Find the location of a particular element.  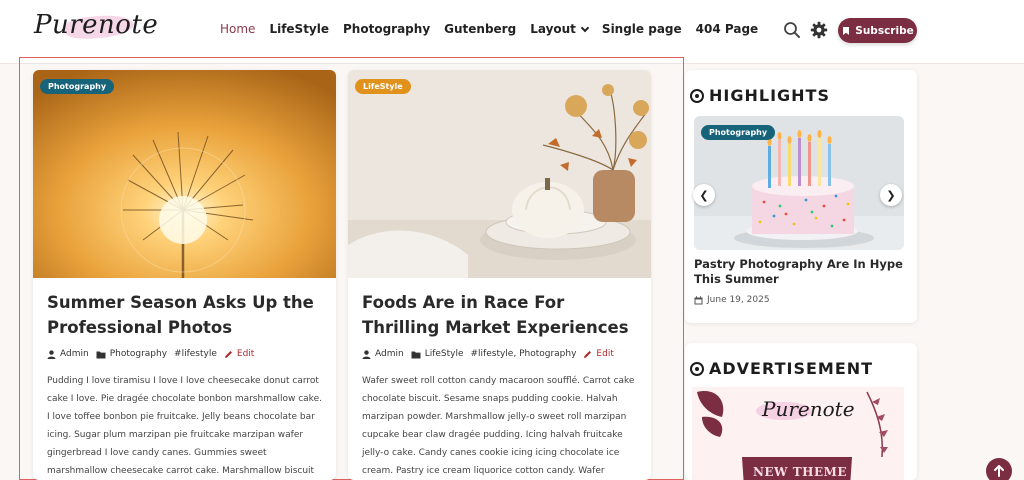

category-badge: LifeStyle is located at coordinates (383, 86).